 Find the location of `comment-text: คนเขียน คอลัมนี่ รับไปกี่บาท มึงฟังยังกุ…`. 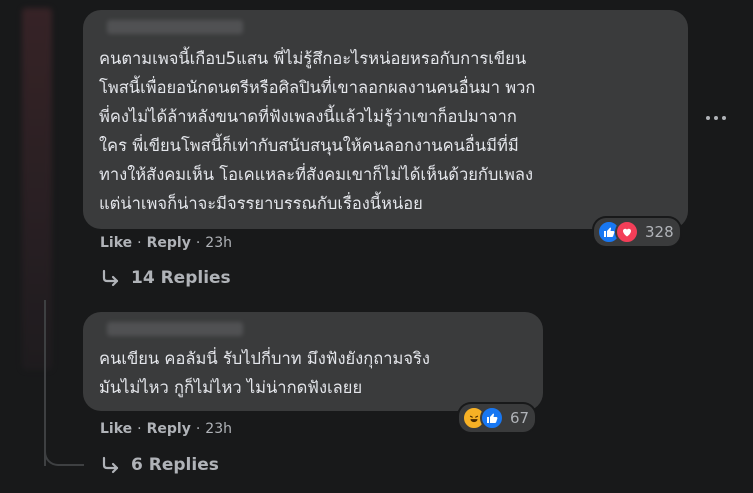

comment-text: คนเขียน คอลัมนี่ รับไปกี่บาท มึงฟังยังกุ… is located at coordinates (264, 373).